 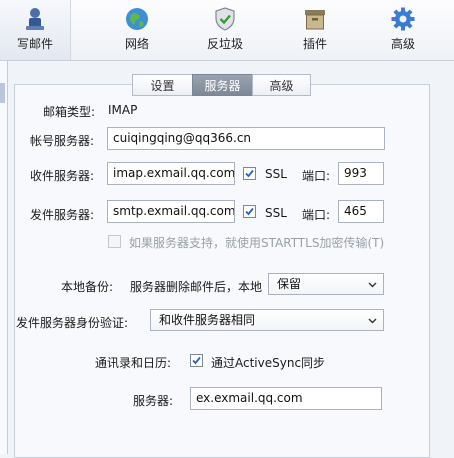 I want to click on activesync-checkbox, so click(x=196, y=360).